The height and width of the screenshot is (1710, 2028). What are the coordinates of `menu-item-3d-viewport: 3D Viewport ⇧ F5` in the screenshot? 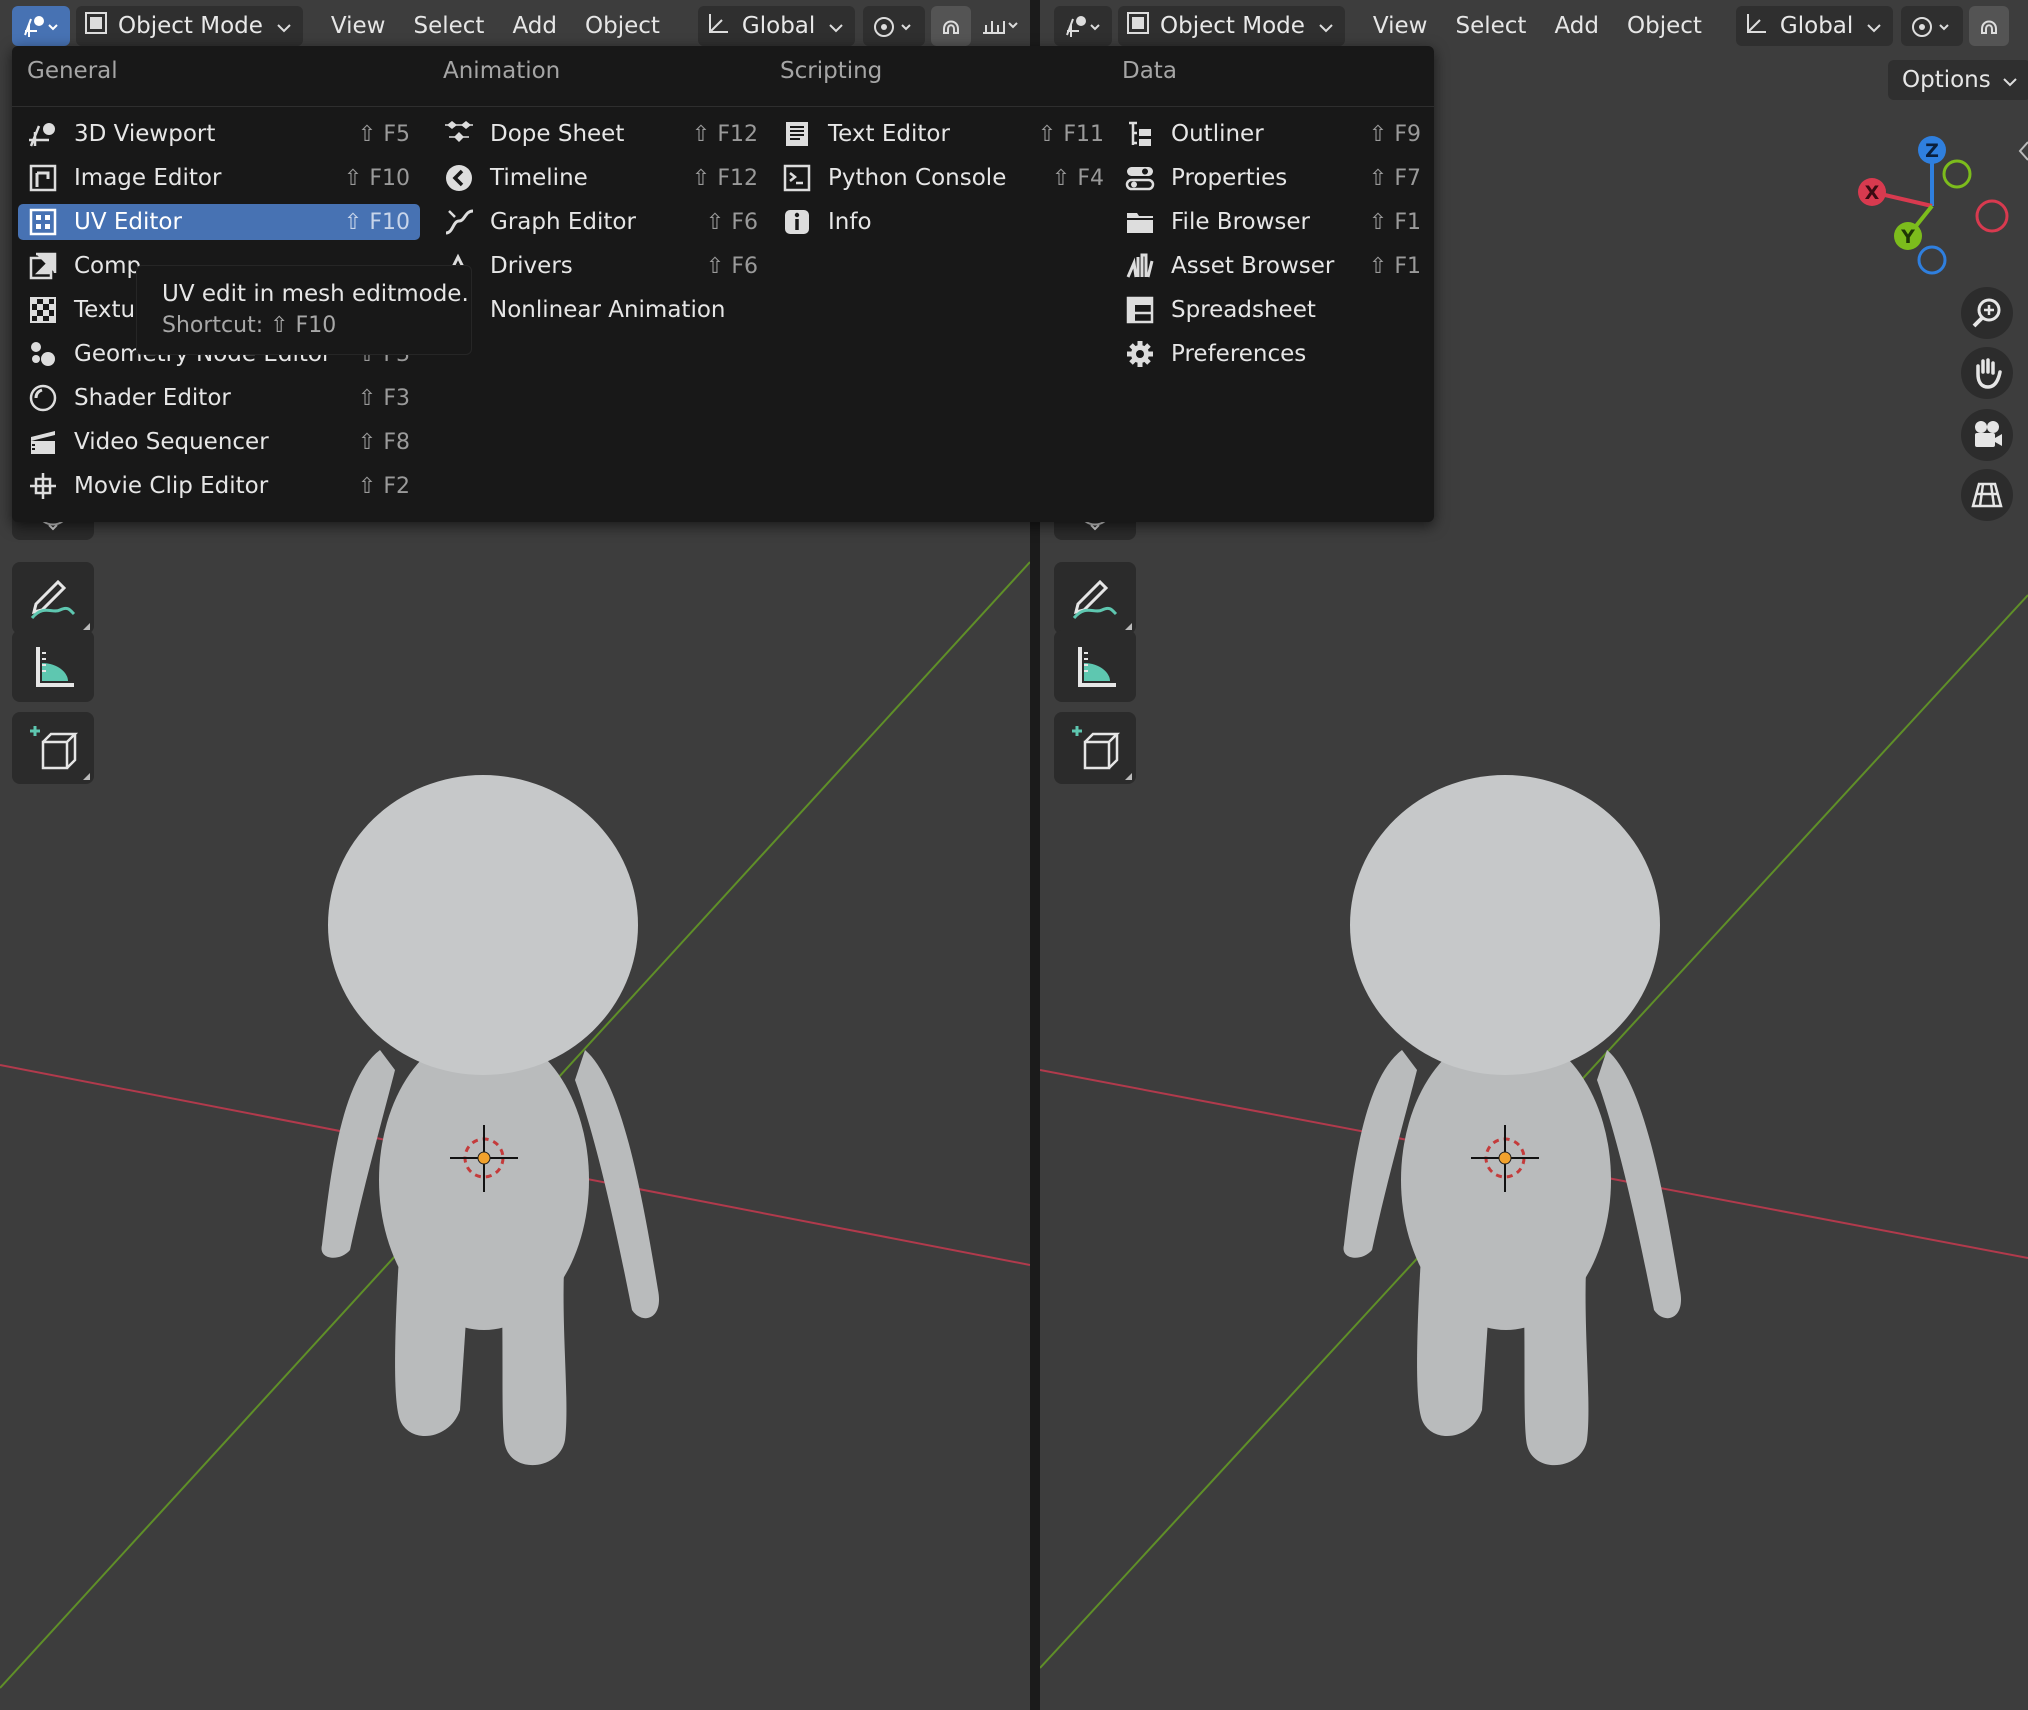 It's located at (219, 134).